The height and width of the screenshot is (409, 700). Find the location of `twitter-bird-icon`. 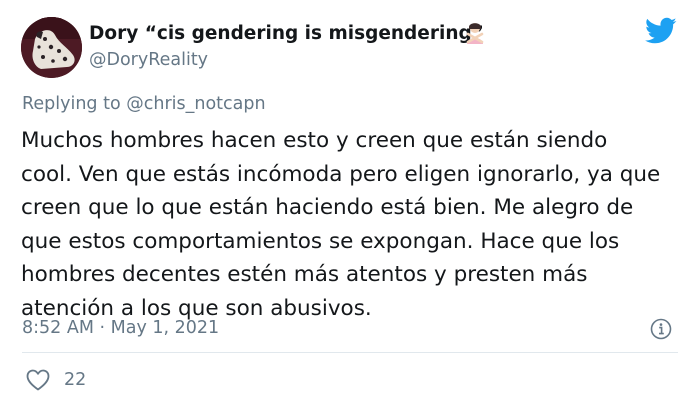

twitter-bird-icon is located at coordinates (661, 31).